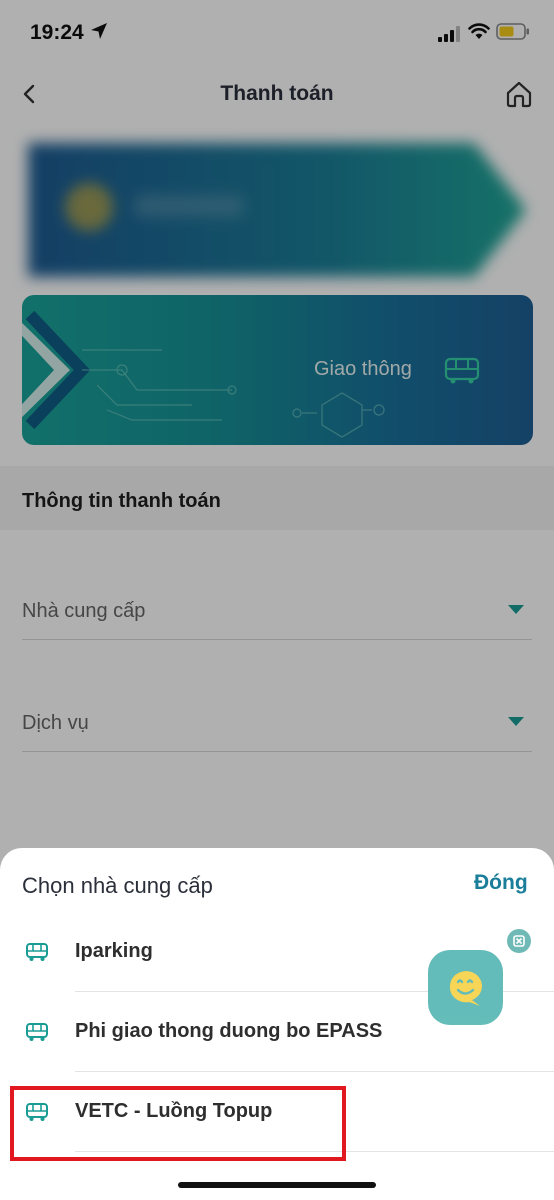 This screenshot has height=1200, width=554. I want to click on close-glyph, so click(519, 941).